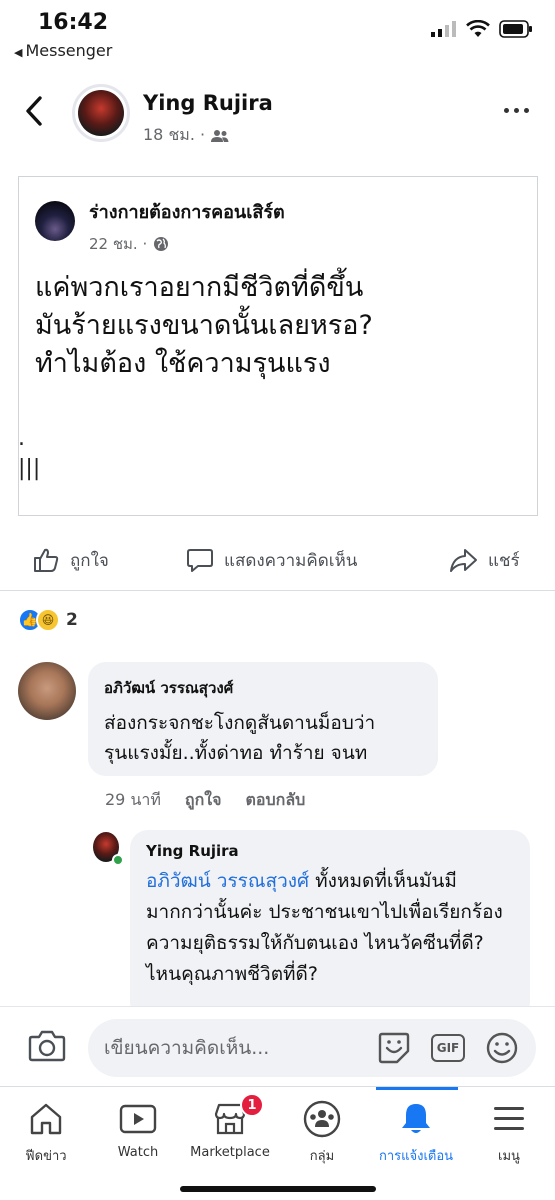  I want to click on emoji-icon, so click(502, 1048).